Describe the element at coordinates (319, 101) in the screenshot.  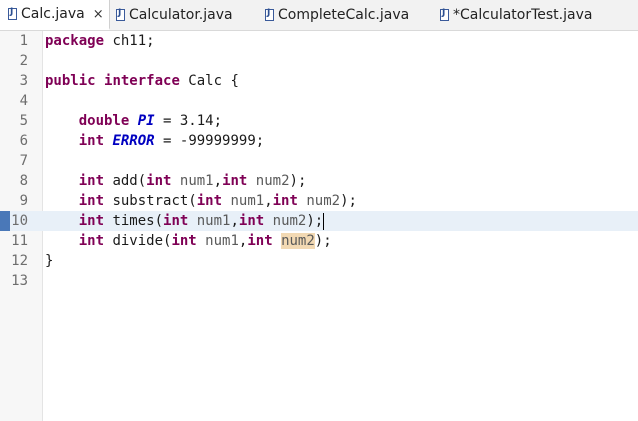
I see `code-line: 4` at that location.